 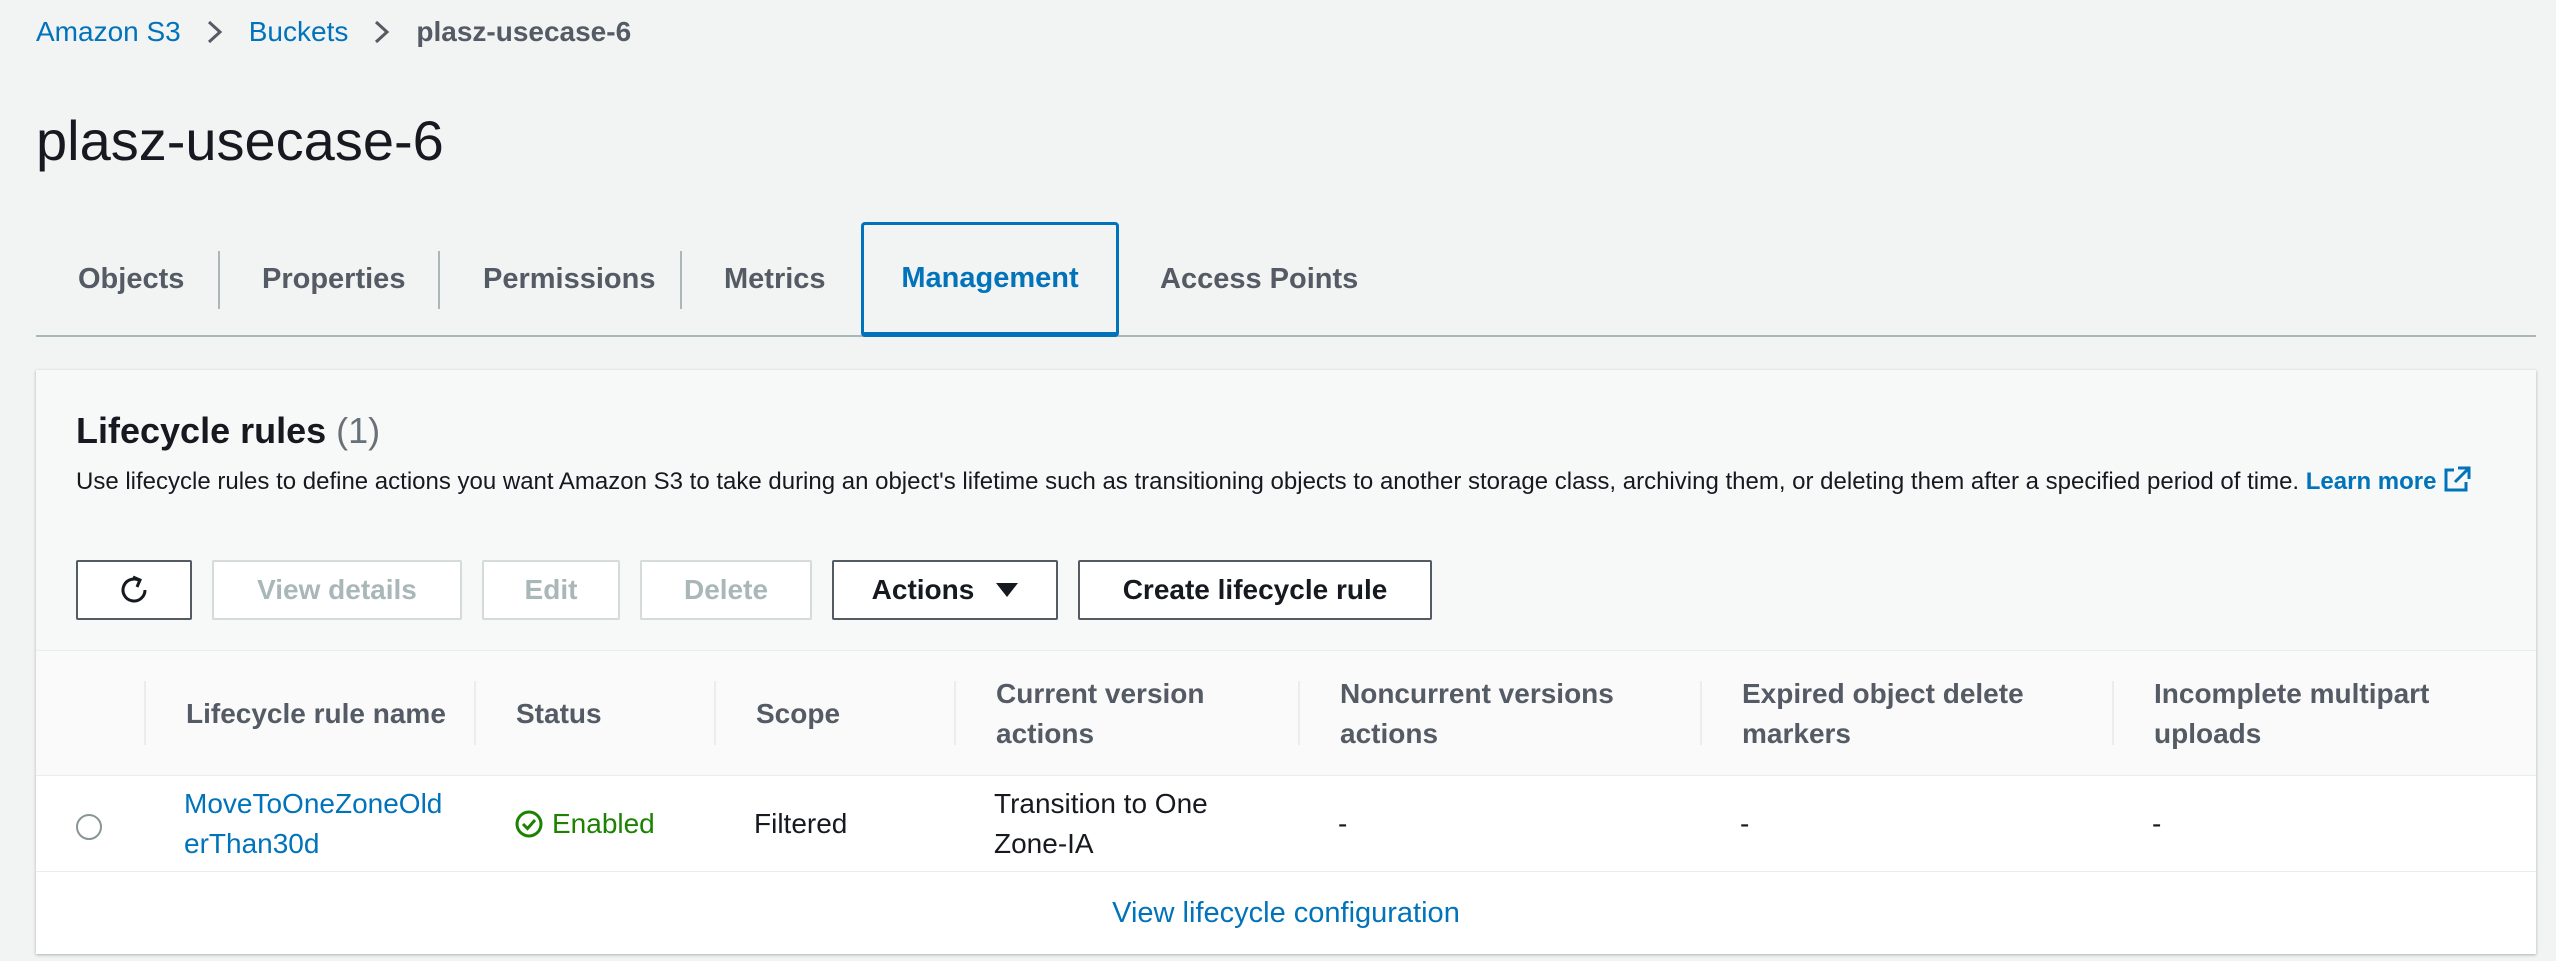 I want to click on panel-title-text: Lifecycle rules, so click(x=201, y=430).